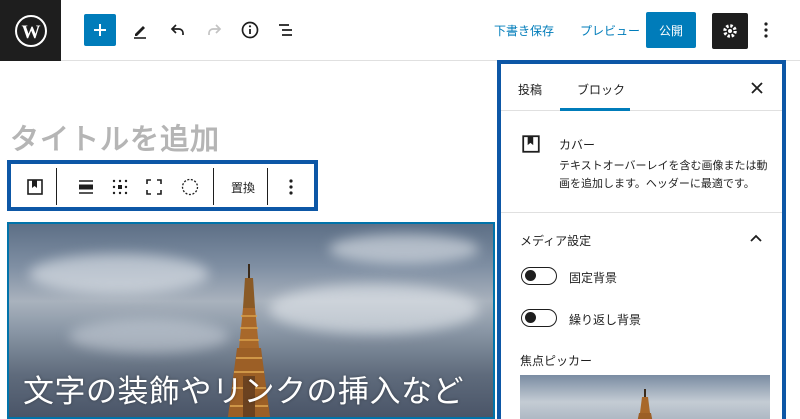  Describe the element at coordinates (641, 87) in the screenshot. I see `sidebar-tabs: 投稿 ブロック` at that location.